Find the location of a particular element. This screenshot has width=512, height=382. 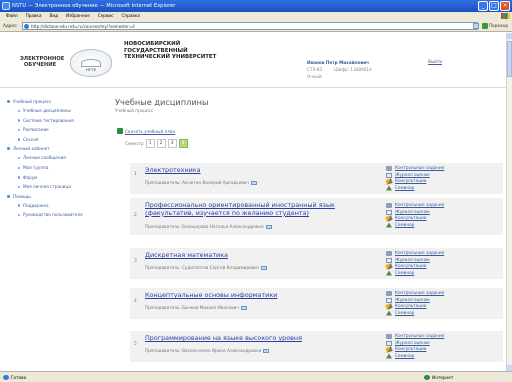

menu-favorites: Избранное is located at coordinates (78, 16).